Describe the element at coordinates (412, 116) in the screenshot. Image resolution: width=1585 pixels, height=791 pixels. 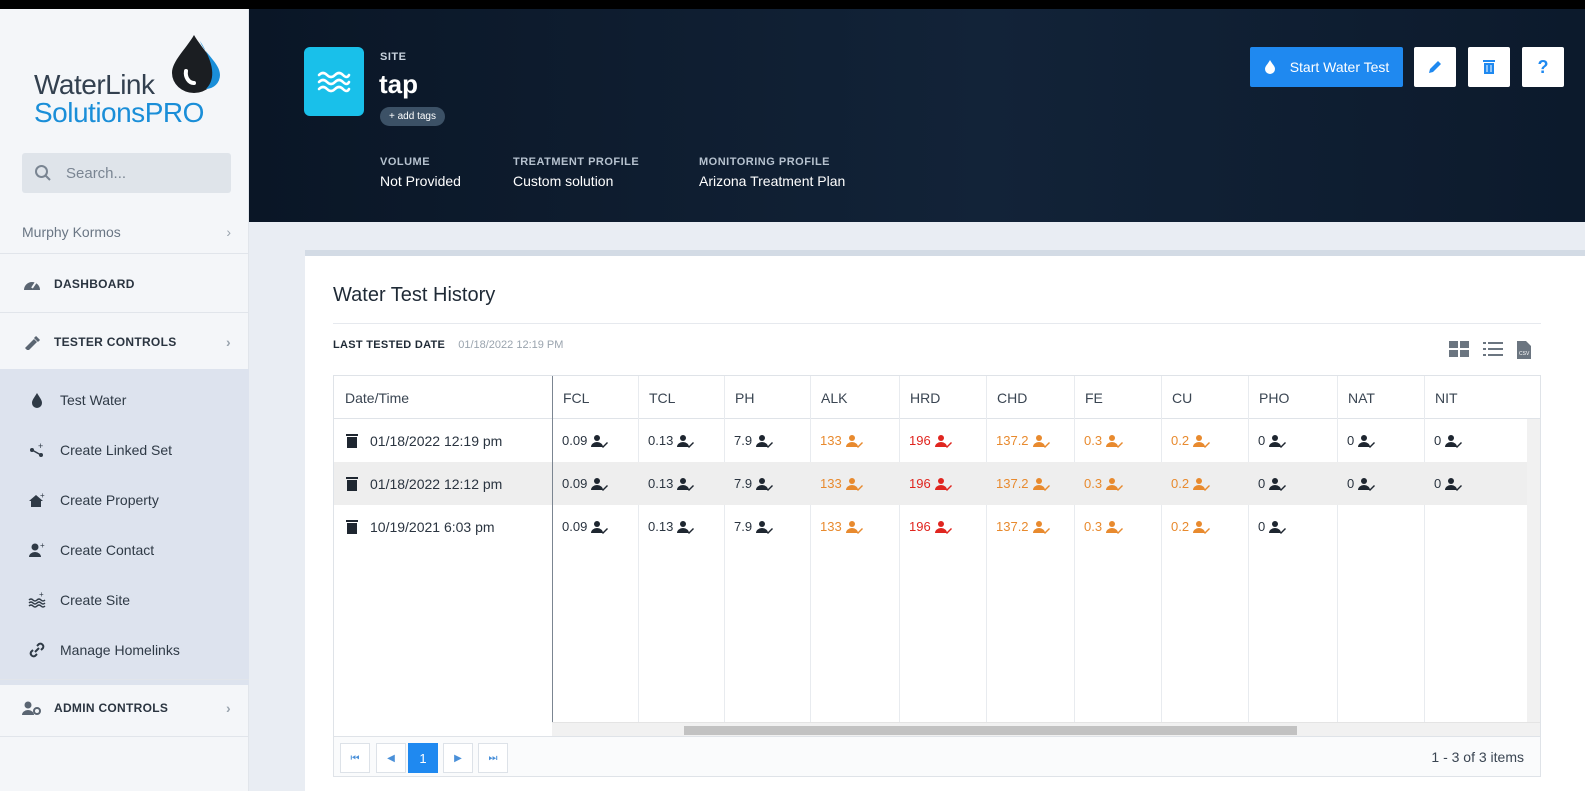
I see `add-tags-button: + add tags` at that location.